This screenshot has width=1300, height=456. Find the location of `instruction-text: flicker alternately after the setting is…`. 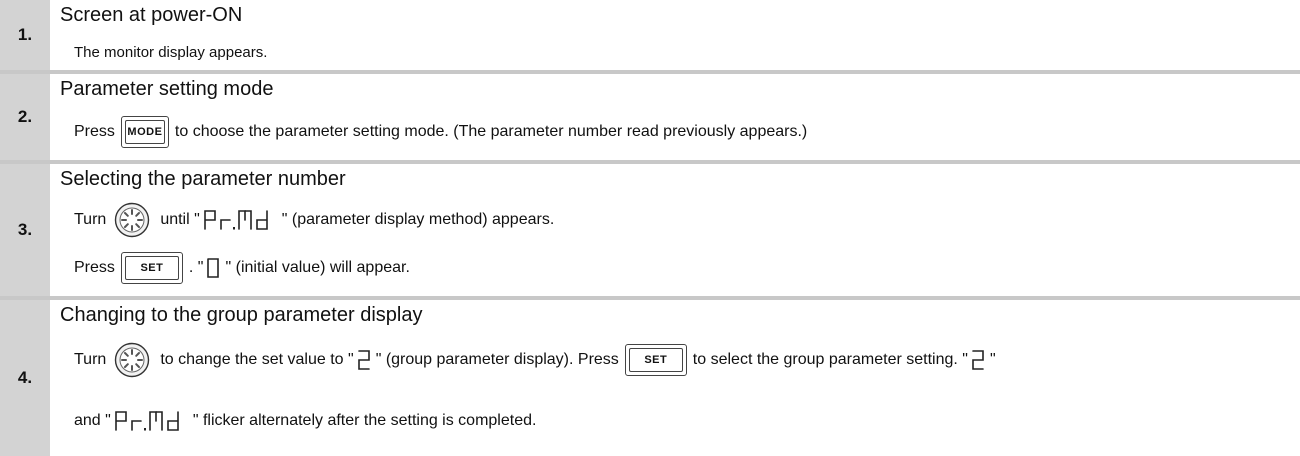

instruction-text: flicker alternately after the setting is… is located at coordinates (369, 420).